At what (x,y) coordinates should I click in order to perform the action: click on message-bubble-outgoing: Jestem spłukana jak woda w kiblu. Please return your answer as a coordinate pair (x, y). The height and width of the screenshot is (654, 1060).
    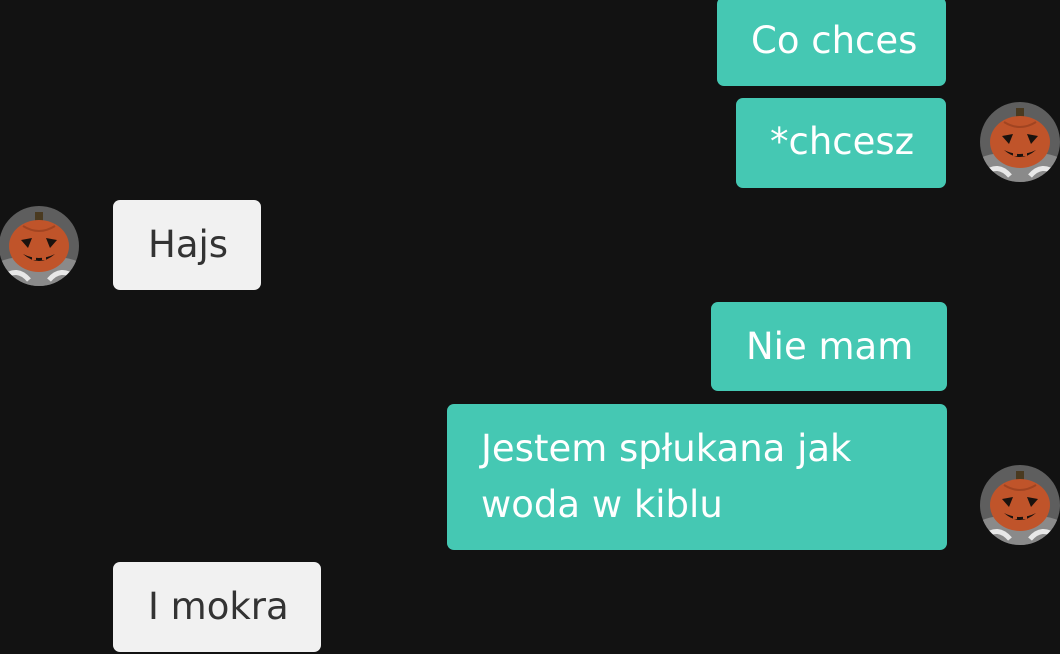
    Looking at the image, I should click on (697, 477).